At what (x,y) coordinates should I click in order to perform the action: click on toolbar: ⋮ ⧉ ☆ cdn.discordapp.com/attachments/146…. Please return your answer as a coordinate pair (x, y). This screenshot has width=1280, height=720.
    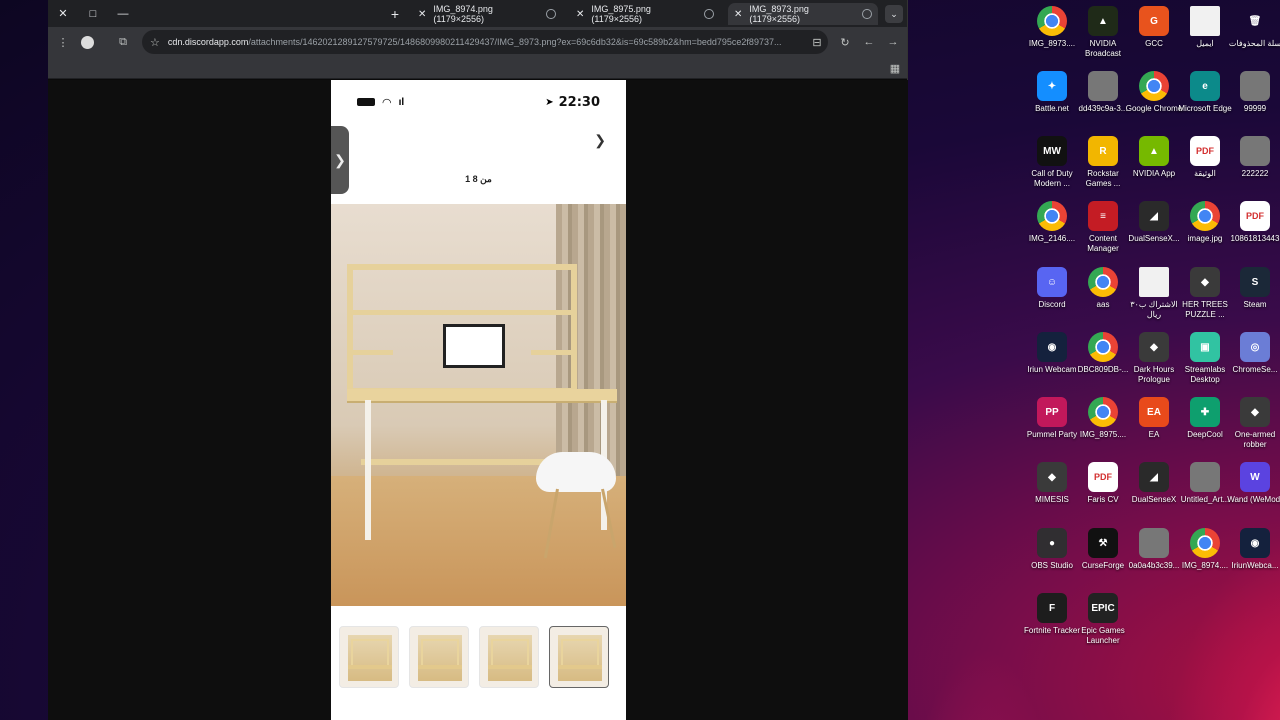
    Looking at the image, I should click on (477, 42).